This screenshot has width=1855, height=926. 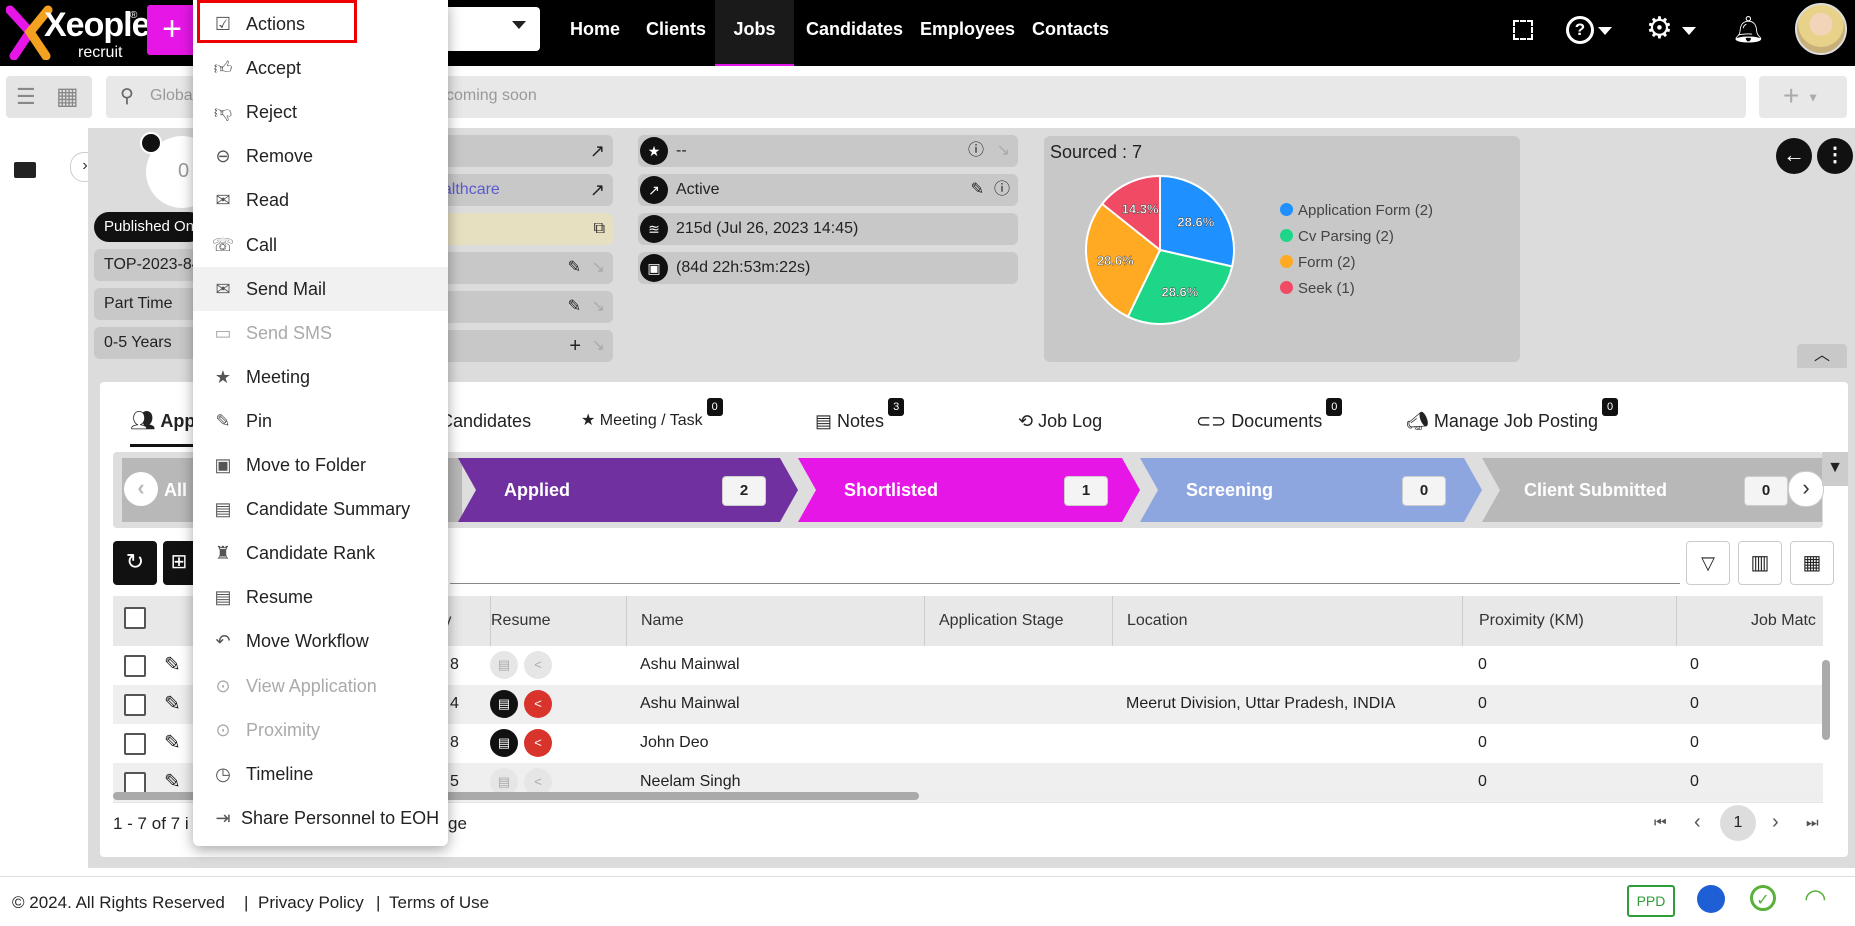 I want to click on legend-item: Application Form (2), so click(x=1356, y=211).